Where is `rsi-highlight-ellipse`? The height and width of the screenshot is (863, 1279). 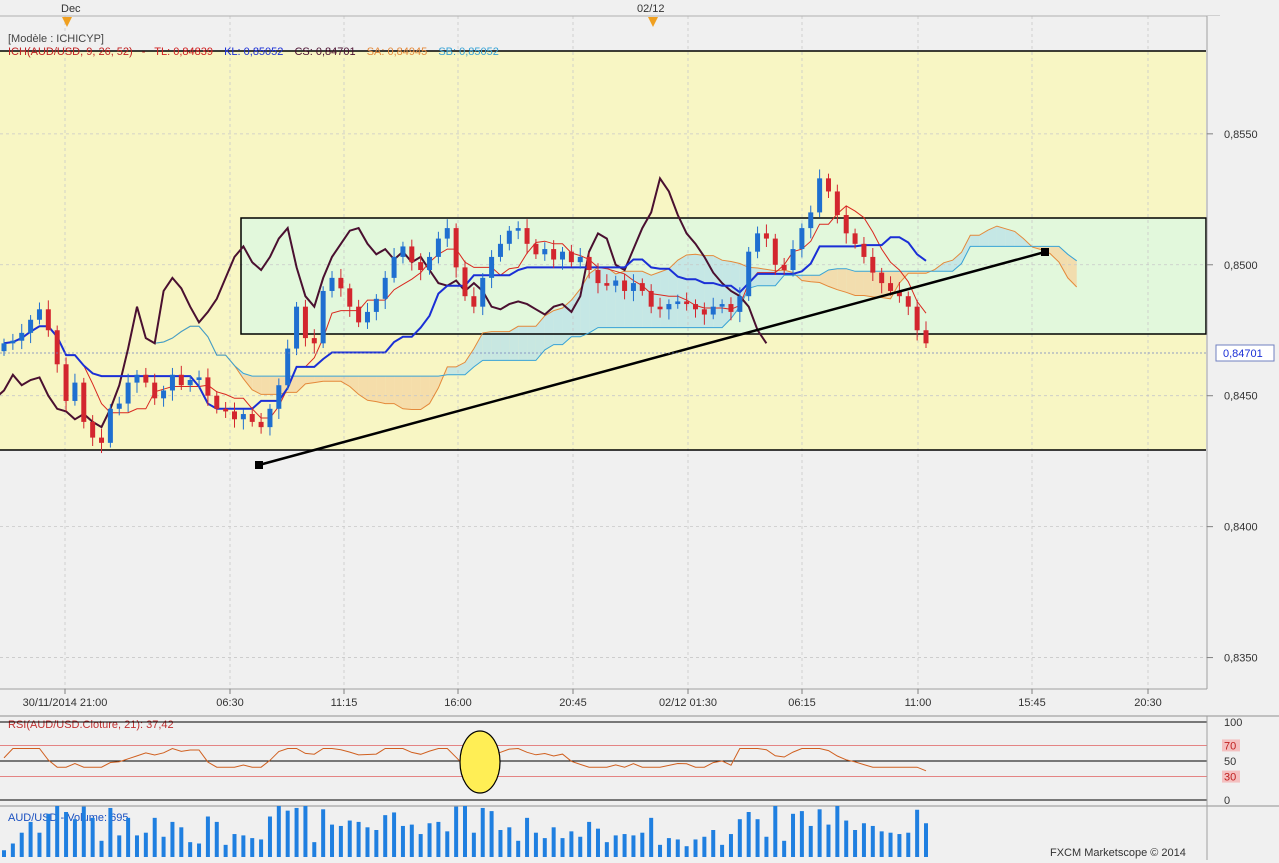 rsi-highlight-ellipse is located at coordinates (480, 762).